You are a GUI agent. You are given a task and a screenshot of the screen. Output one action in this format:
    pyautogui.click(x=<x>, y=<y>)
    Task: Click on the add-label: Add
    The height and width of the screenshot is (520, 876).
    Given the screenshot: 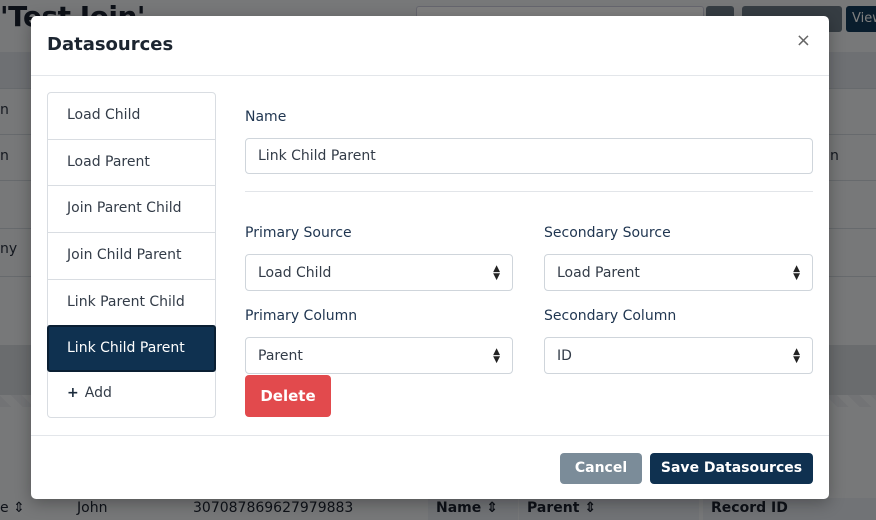 What is the action you would take?
    pyautogui.click(x=98, y=393)
    